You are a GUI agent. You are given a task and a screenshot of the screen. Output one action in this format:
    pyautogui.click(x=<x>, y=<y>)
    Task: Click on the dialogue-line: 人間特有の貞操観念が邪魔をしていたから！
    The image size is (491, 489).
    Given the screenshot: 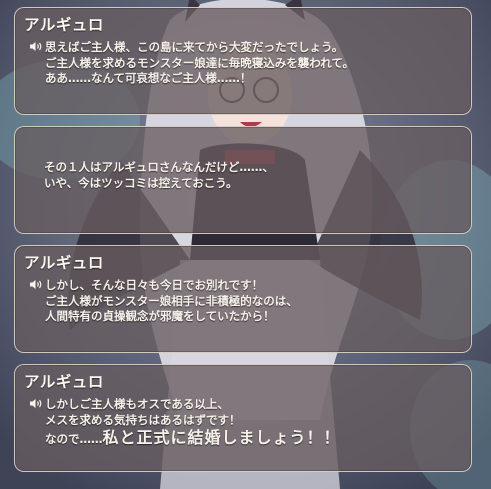 What is the action you would take?
    pyautogui.click(x=160, y=316)
    